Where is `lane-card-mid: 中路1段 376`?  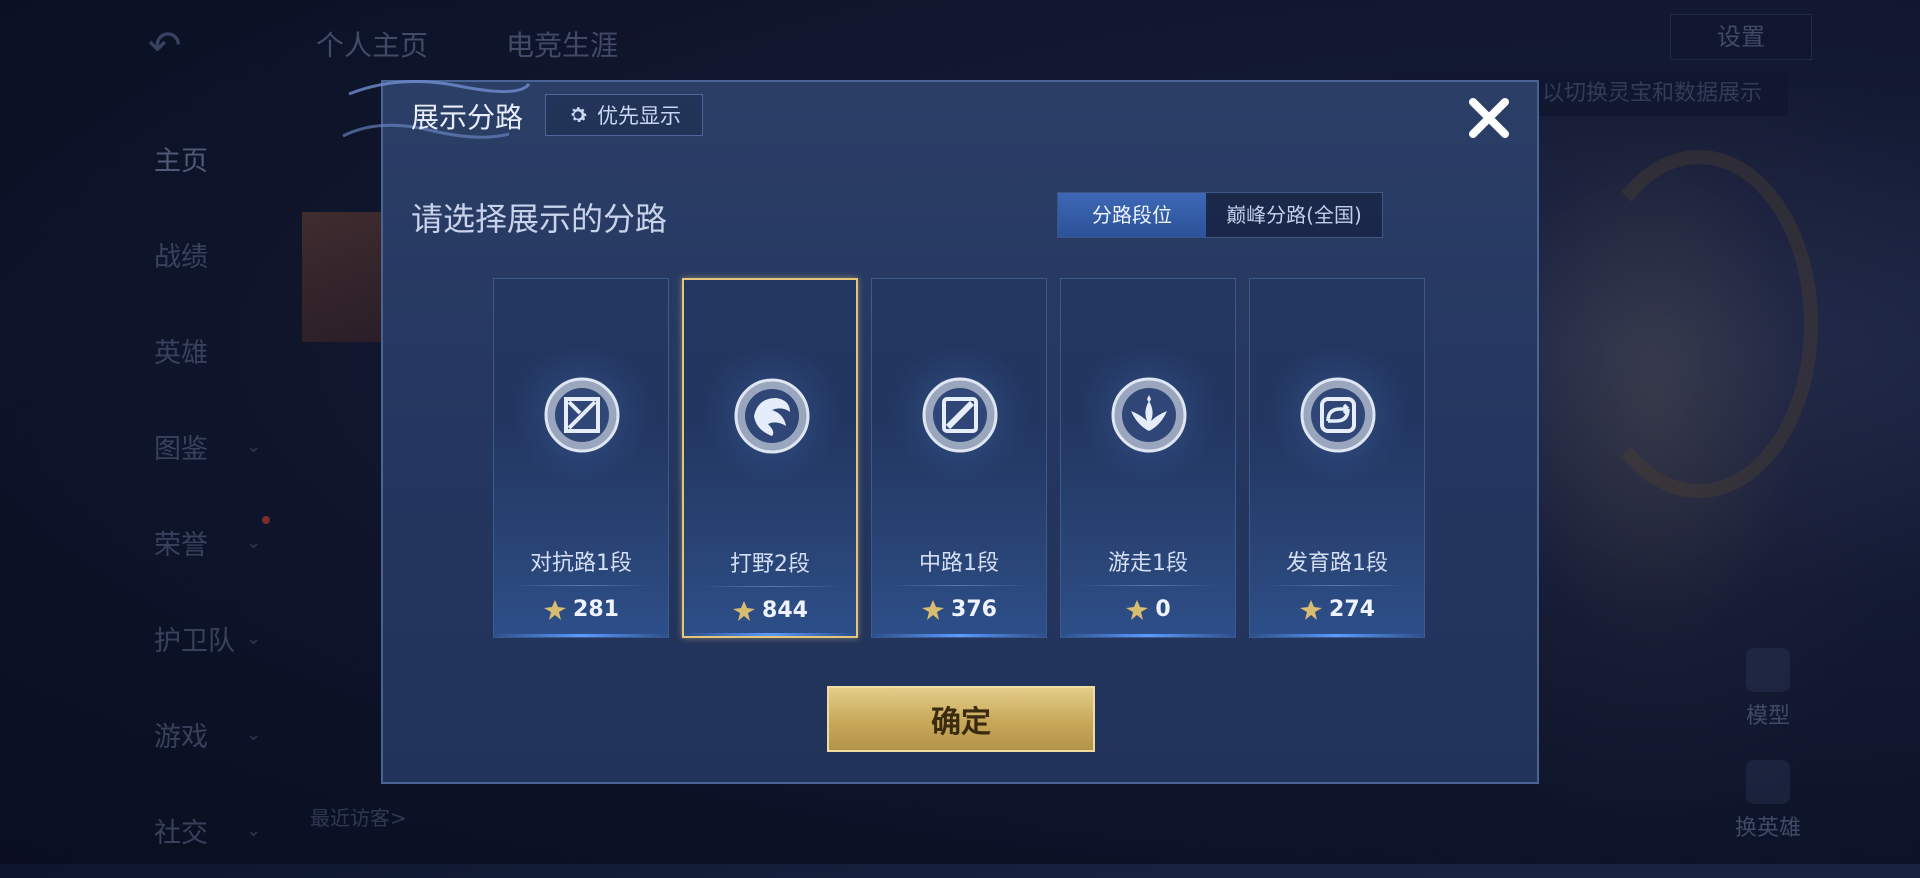
lane-card-mid: 中路1段 376 is located at coordinates (959, 458).